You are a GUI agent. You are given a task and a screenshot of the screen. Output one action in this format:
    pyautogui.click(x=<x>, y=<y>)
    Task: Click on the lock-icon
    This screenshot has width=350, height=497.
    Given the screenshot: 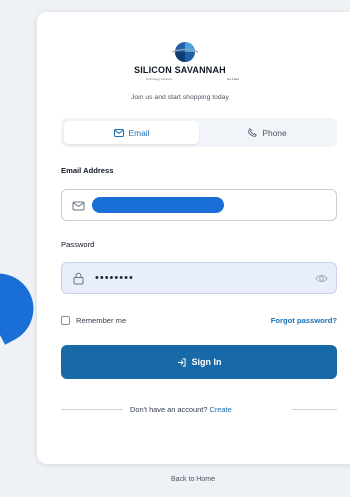 What is the action you would take?
    pyautogui.click(x=78, y=278)
    